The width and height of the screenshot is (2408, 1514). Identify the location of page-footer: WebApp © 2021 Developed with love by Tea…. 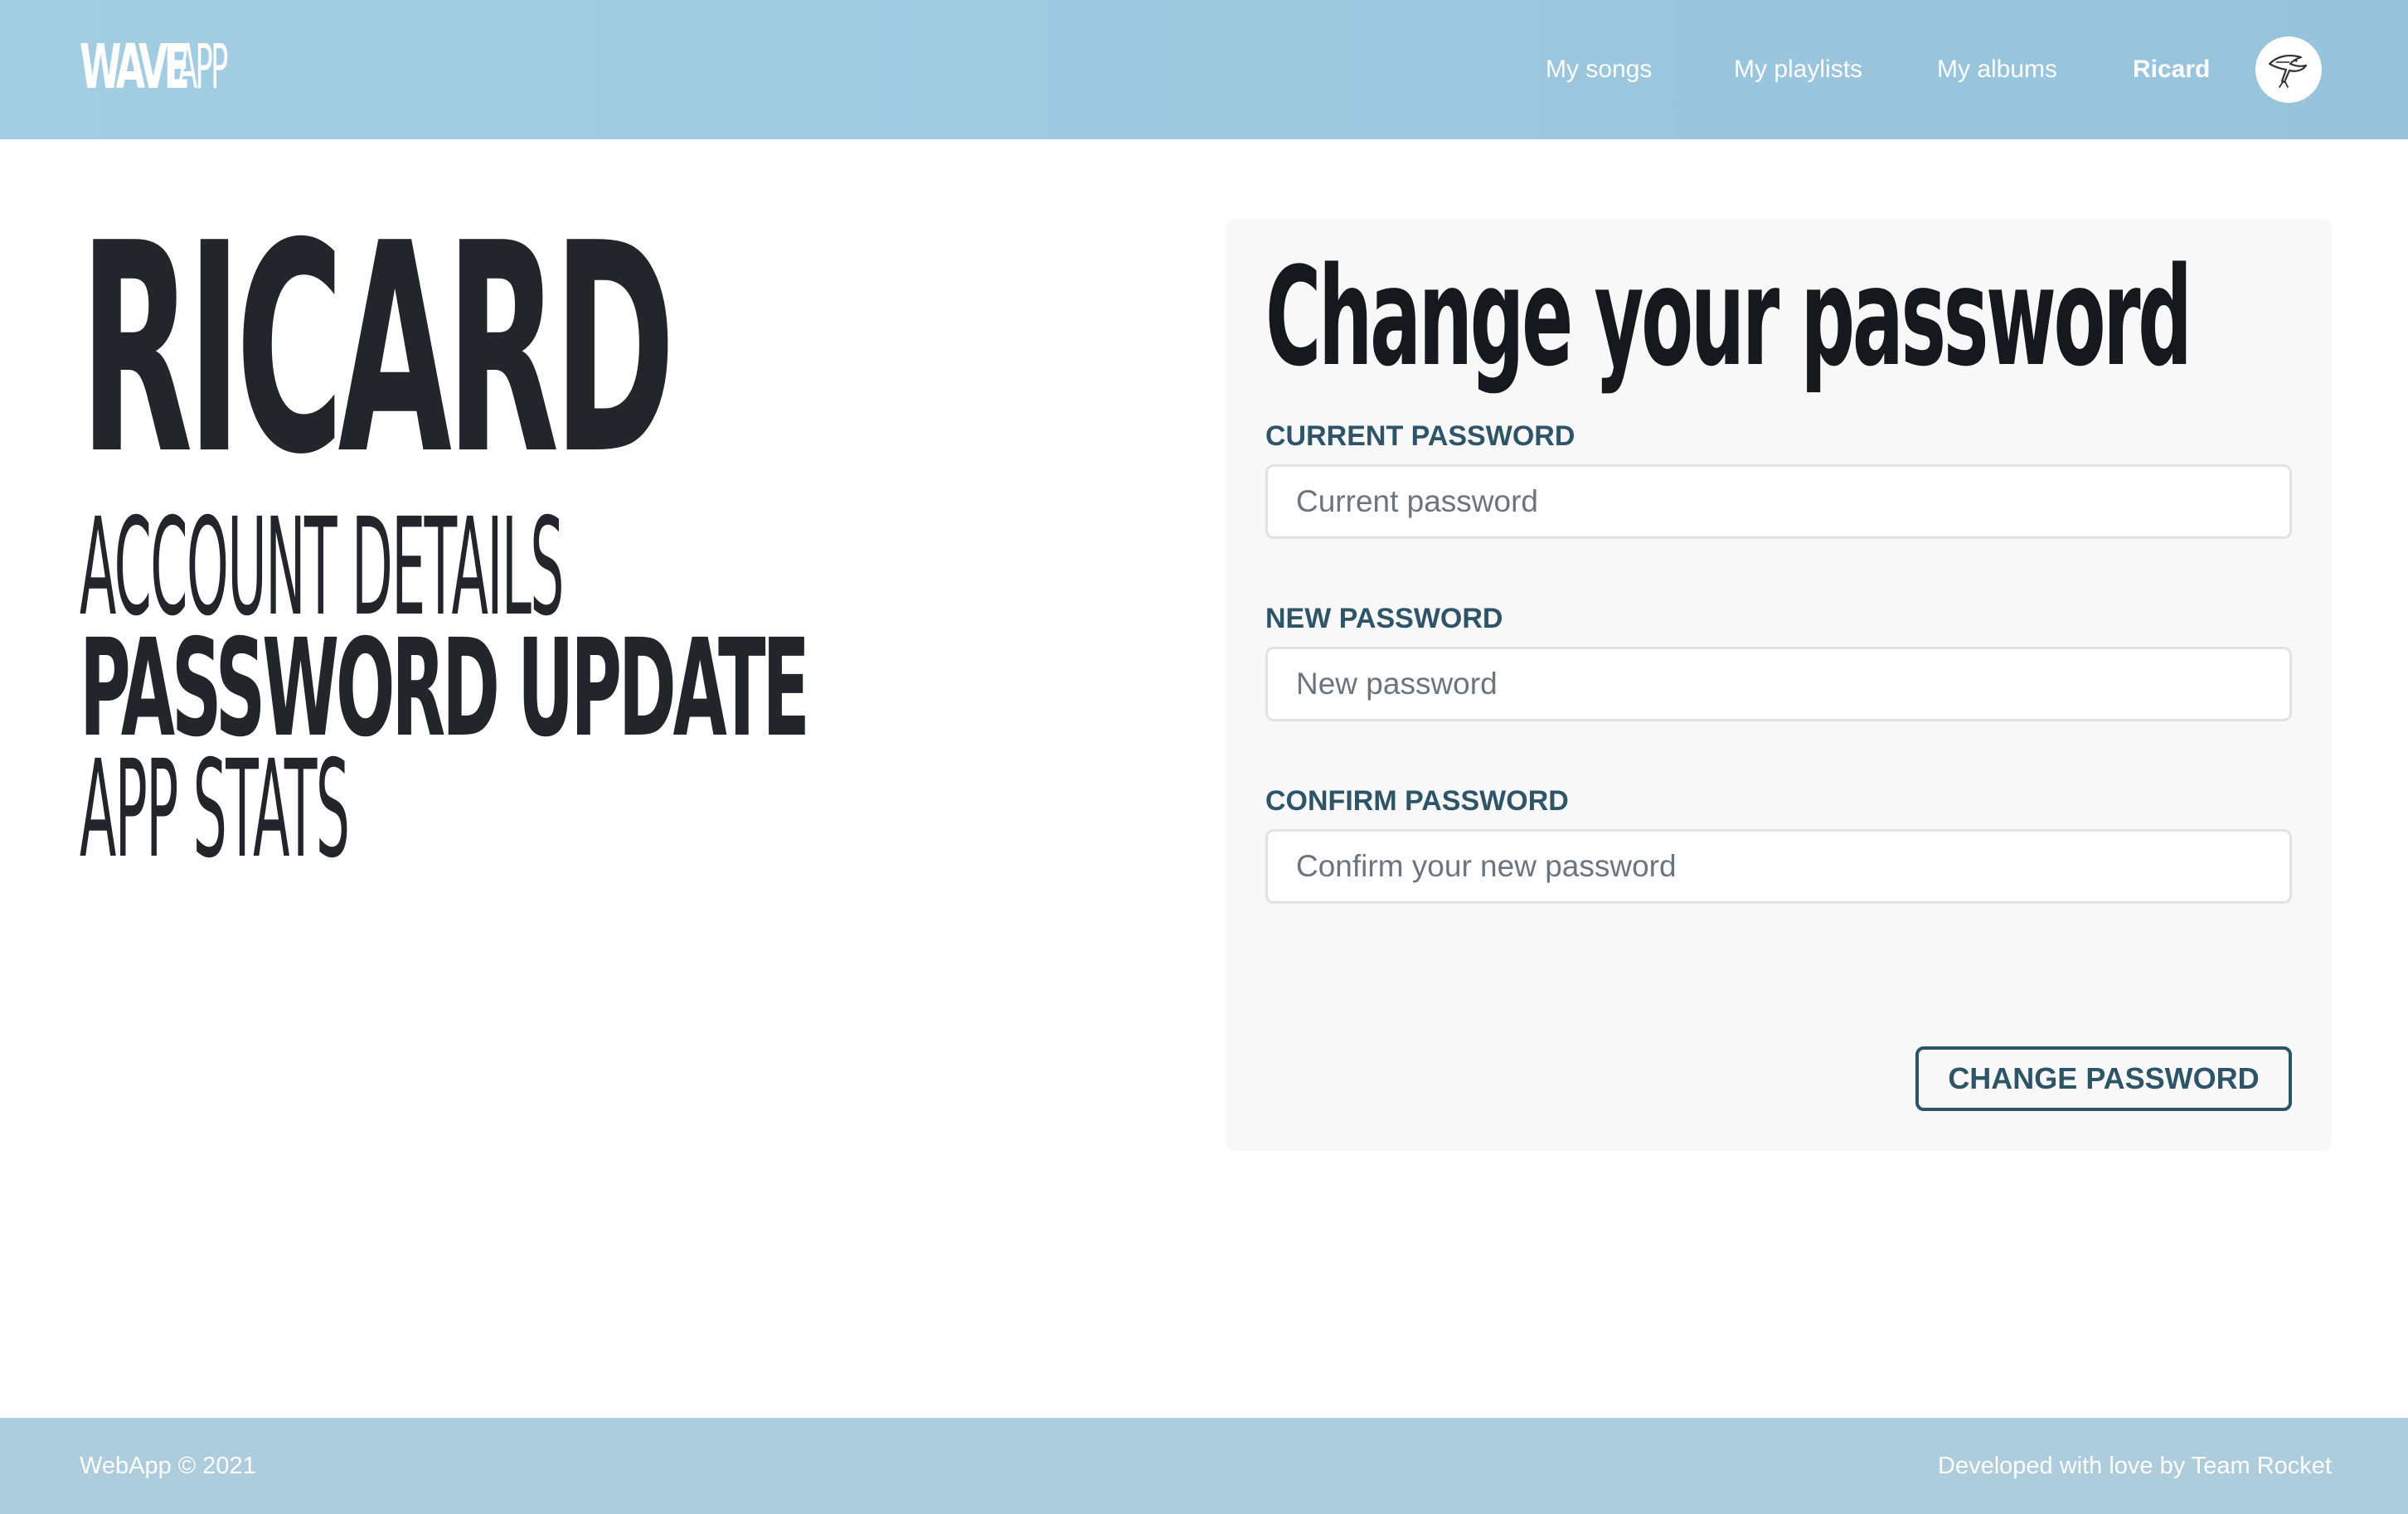
(1204, 1466).